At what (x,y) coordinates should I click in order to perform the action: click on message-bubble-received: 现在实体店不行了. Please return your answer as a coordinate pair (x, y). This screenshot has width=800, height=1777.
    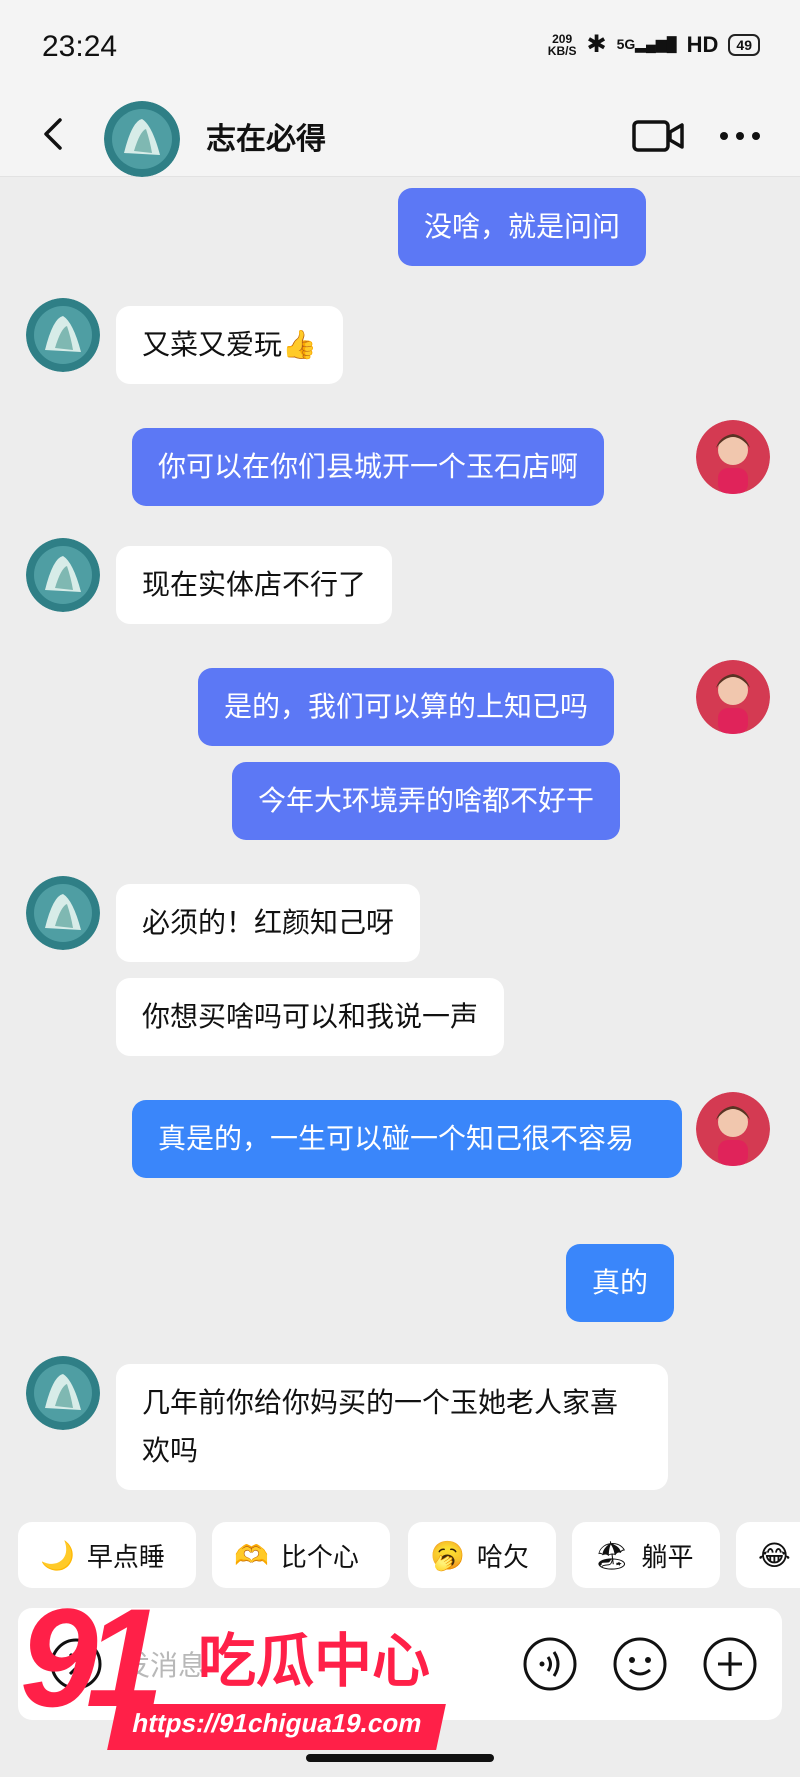
    Looking at the image, I should click on (254, 585).